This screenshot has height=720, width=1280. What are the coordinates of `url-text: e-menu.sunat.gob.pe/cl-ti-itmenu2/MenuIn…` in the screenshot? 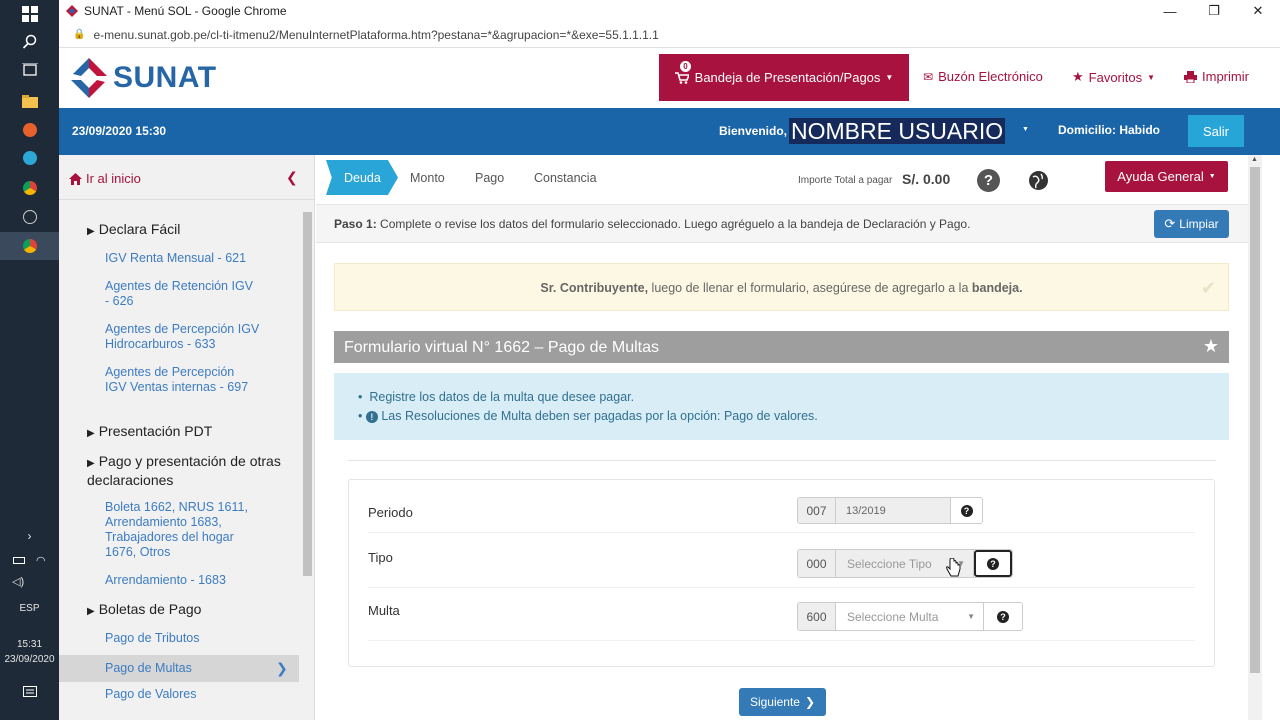 It's located at (375, 35).